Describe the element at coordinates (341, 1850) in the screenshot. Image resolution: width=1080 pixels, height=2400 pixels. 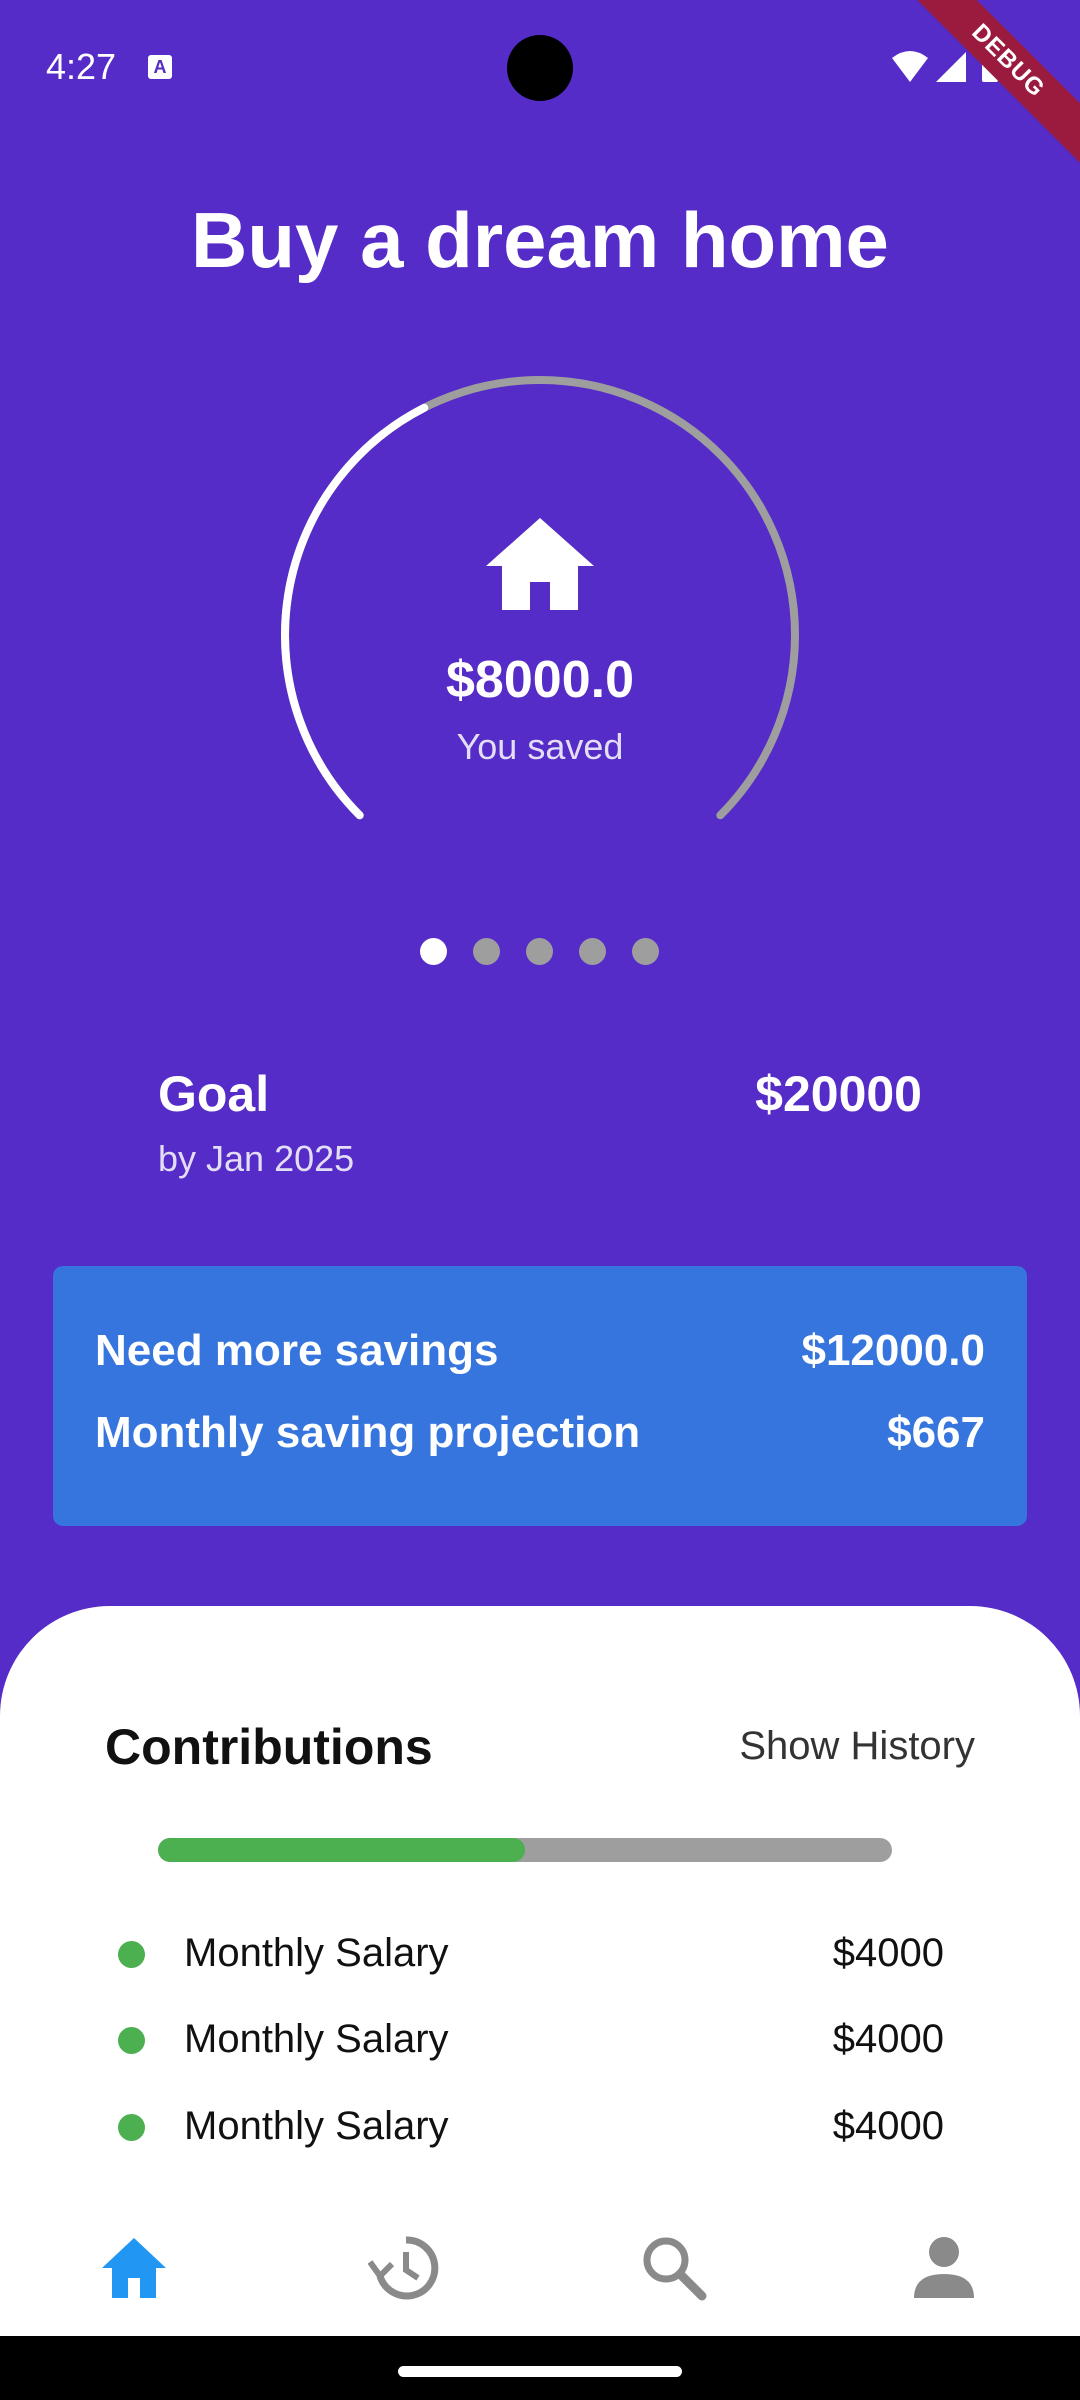
I see `contributions-progress-fill` at that location.